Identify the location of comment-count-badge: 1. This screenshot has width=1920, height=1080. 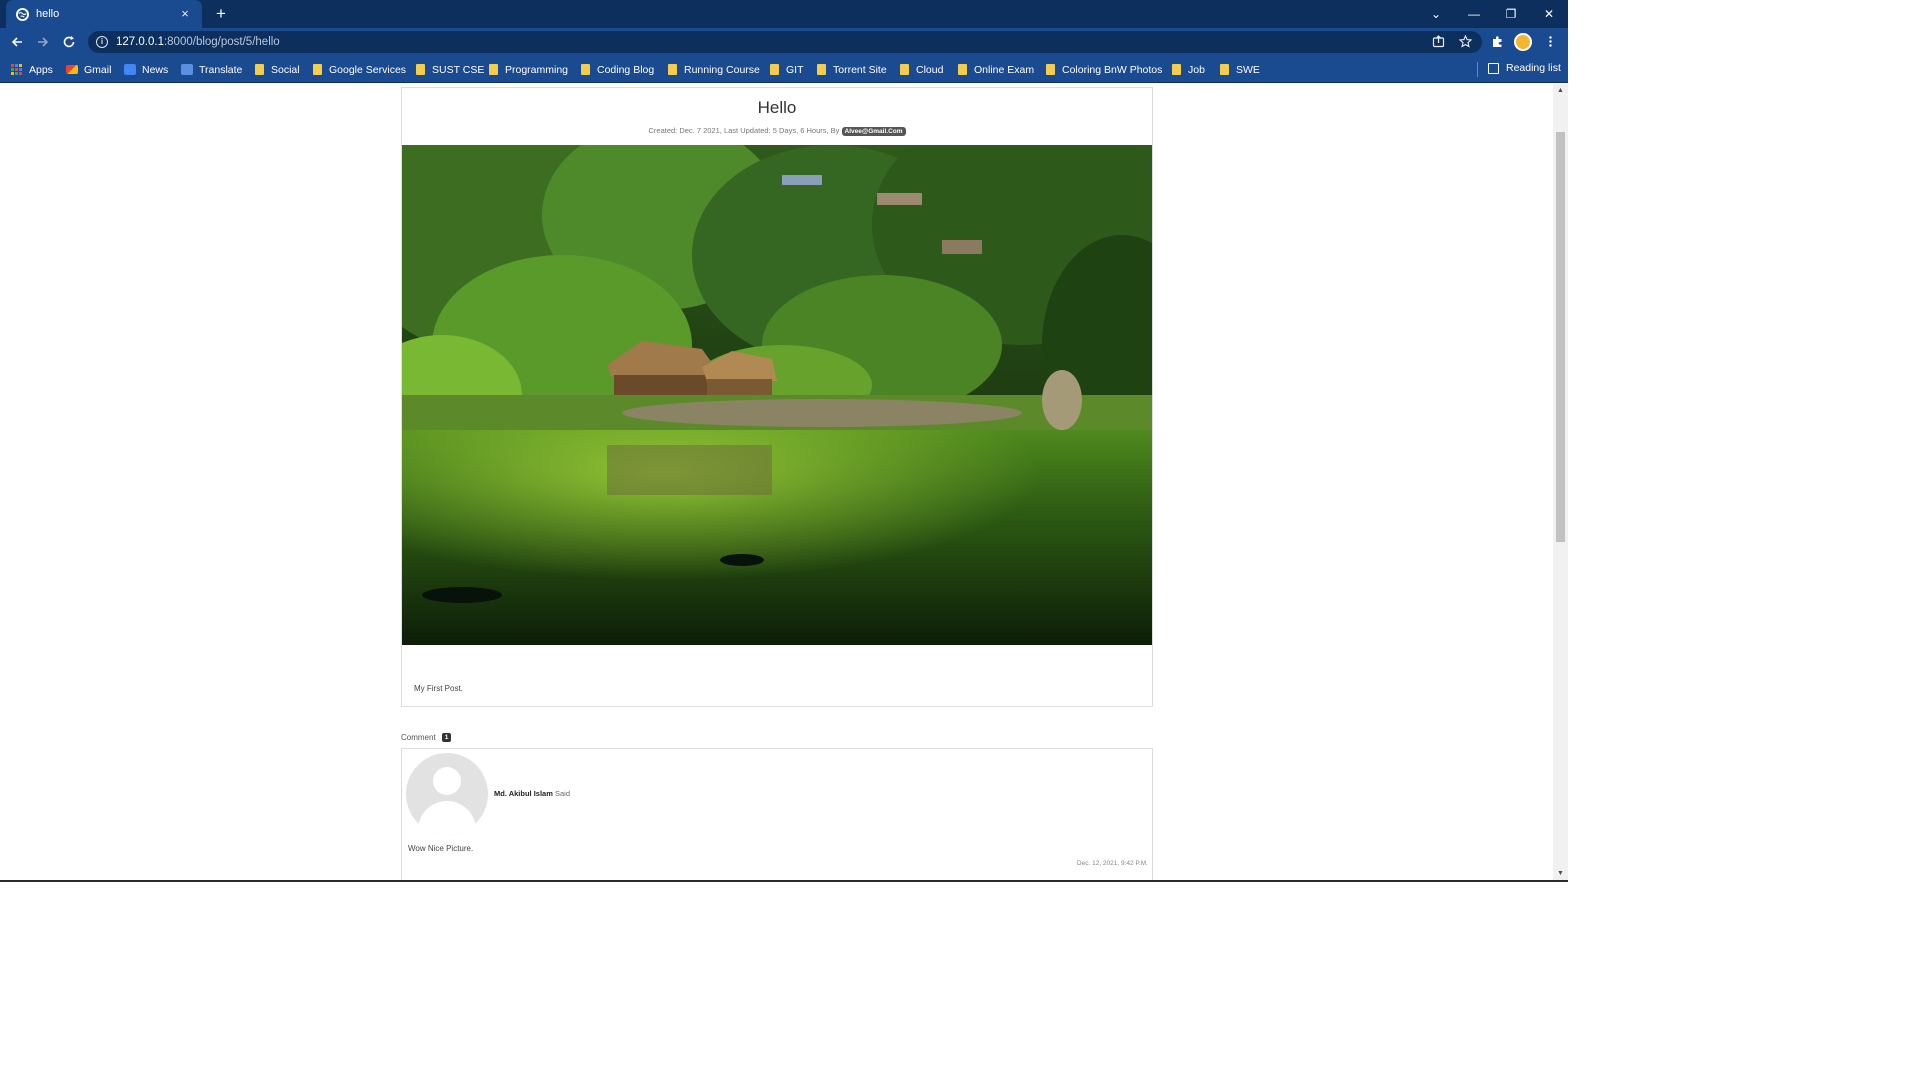
(446, 737).